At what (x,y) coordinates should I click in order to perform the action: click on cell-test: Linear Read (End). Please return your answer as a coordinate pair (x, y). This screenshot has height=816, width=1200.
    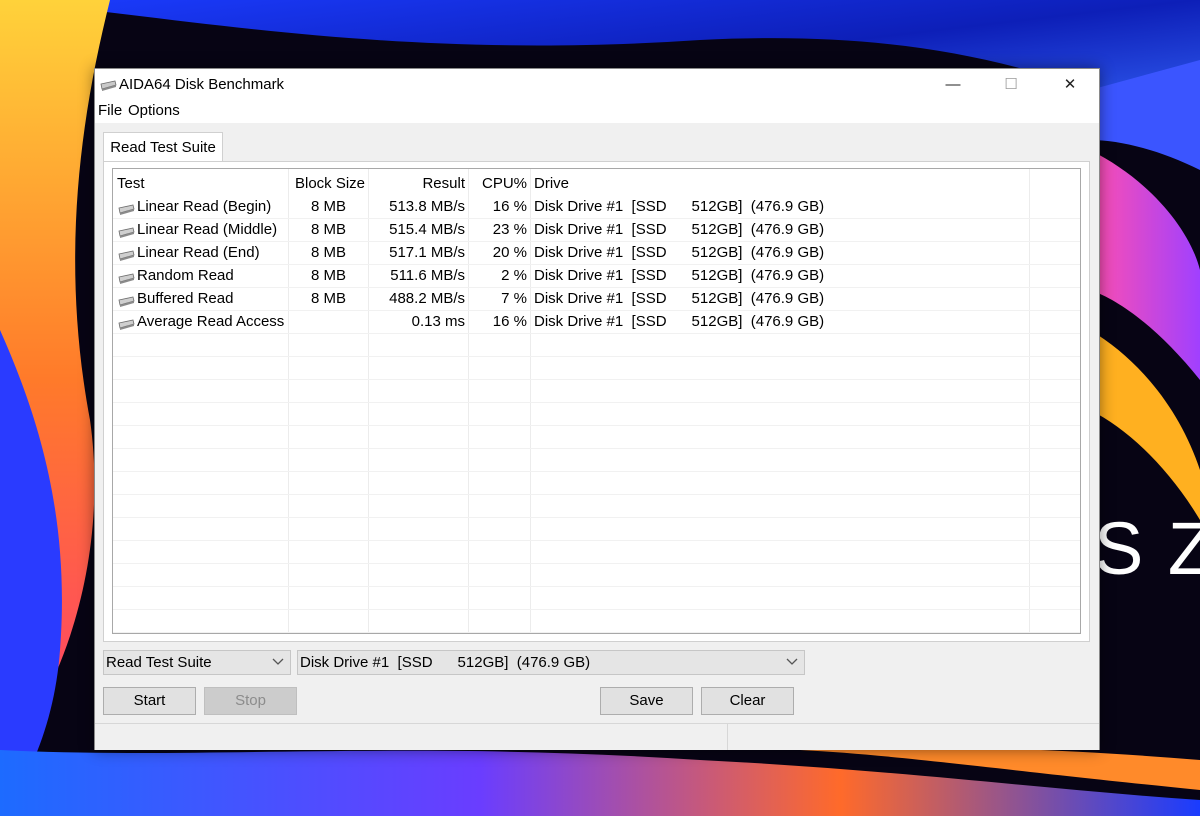
    Looking at the image, I should click on (198, 252).